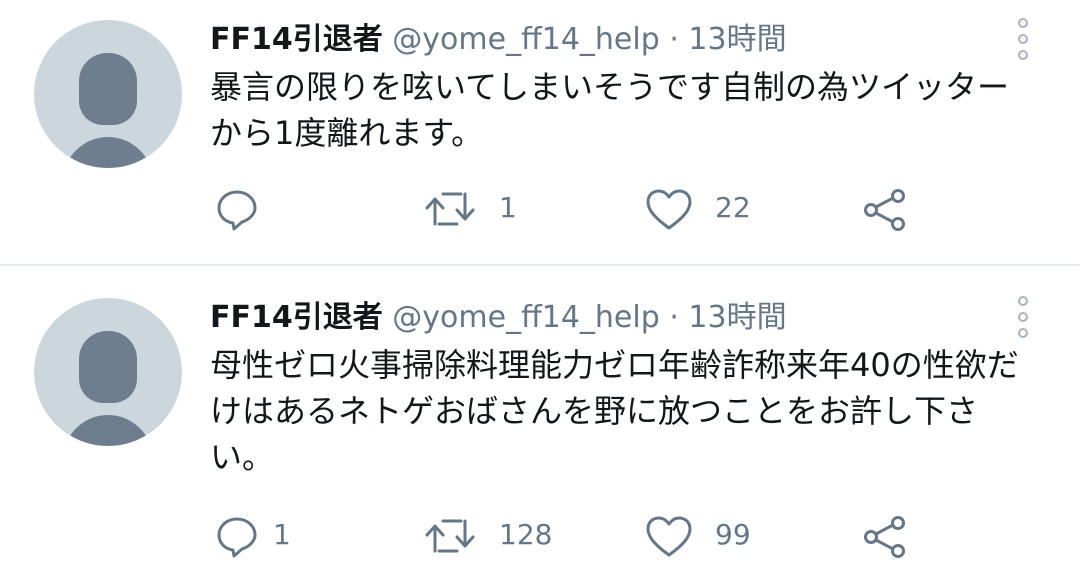  Describe the element at coordinates (610, 110) in the screenshot. I see `tweet-text: 暴言の限りを呟いてしまいそうです自制の為ツイッターから1度離れます。` at that location.